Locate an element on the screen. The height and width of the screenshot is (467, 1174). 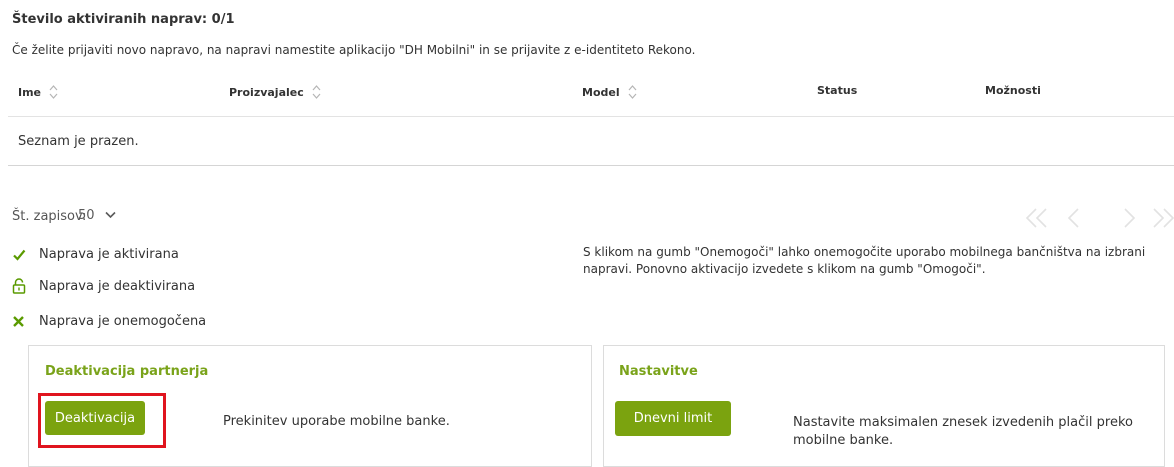
page-size-value: 50 is located at coordinates (86, 215).